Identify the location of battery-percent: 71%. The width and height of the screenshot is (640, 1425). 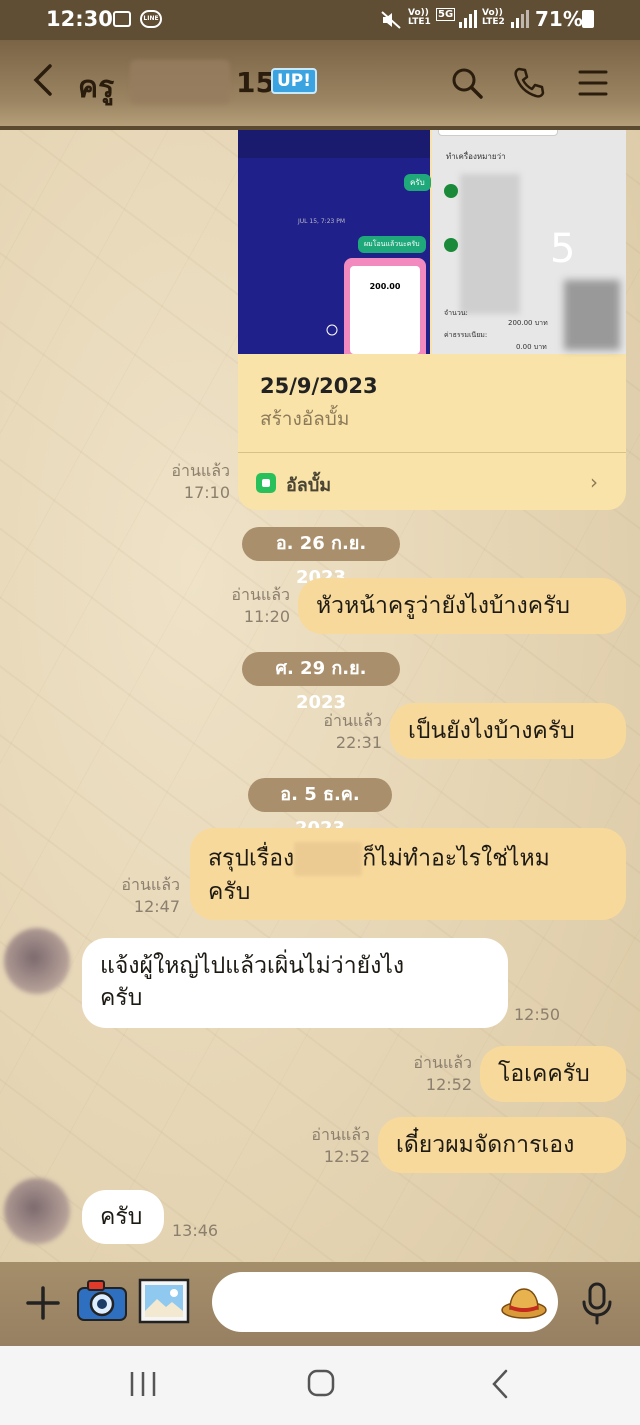
(559, 19).